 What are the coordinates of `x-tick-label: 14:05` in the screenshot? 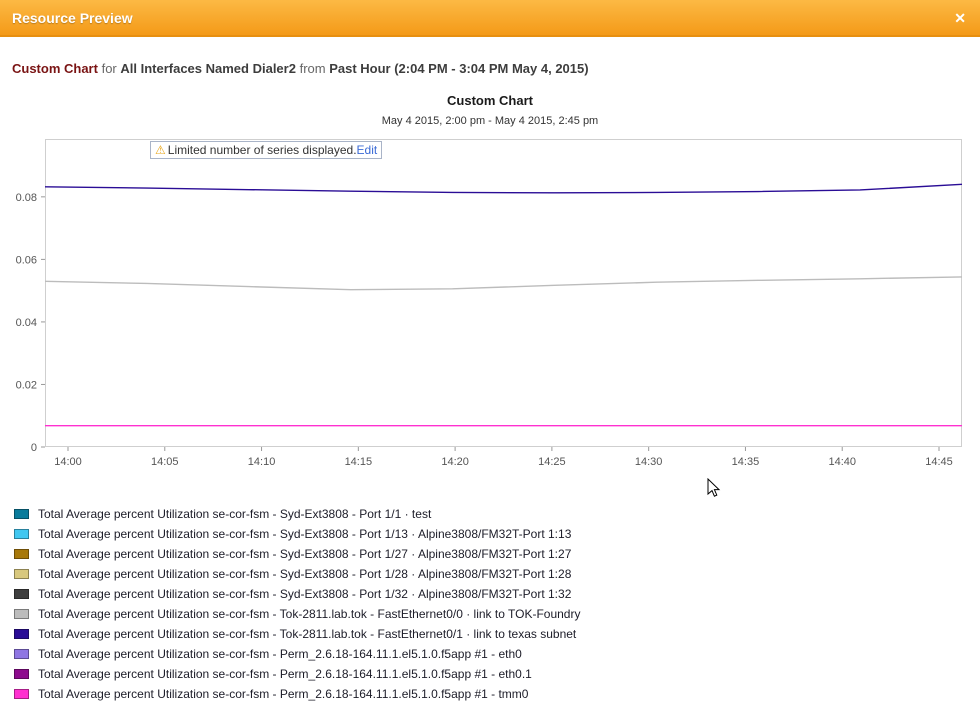 It's located at (165, 462).